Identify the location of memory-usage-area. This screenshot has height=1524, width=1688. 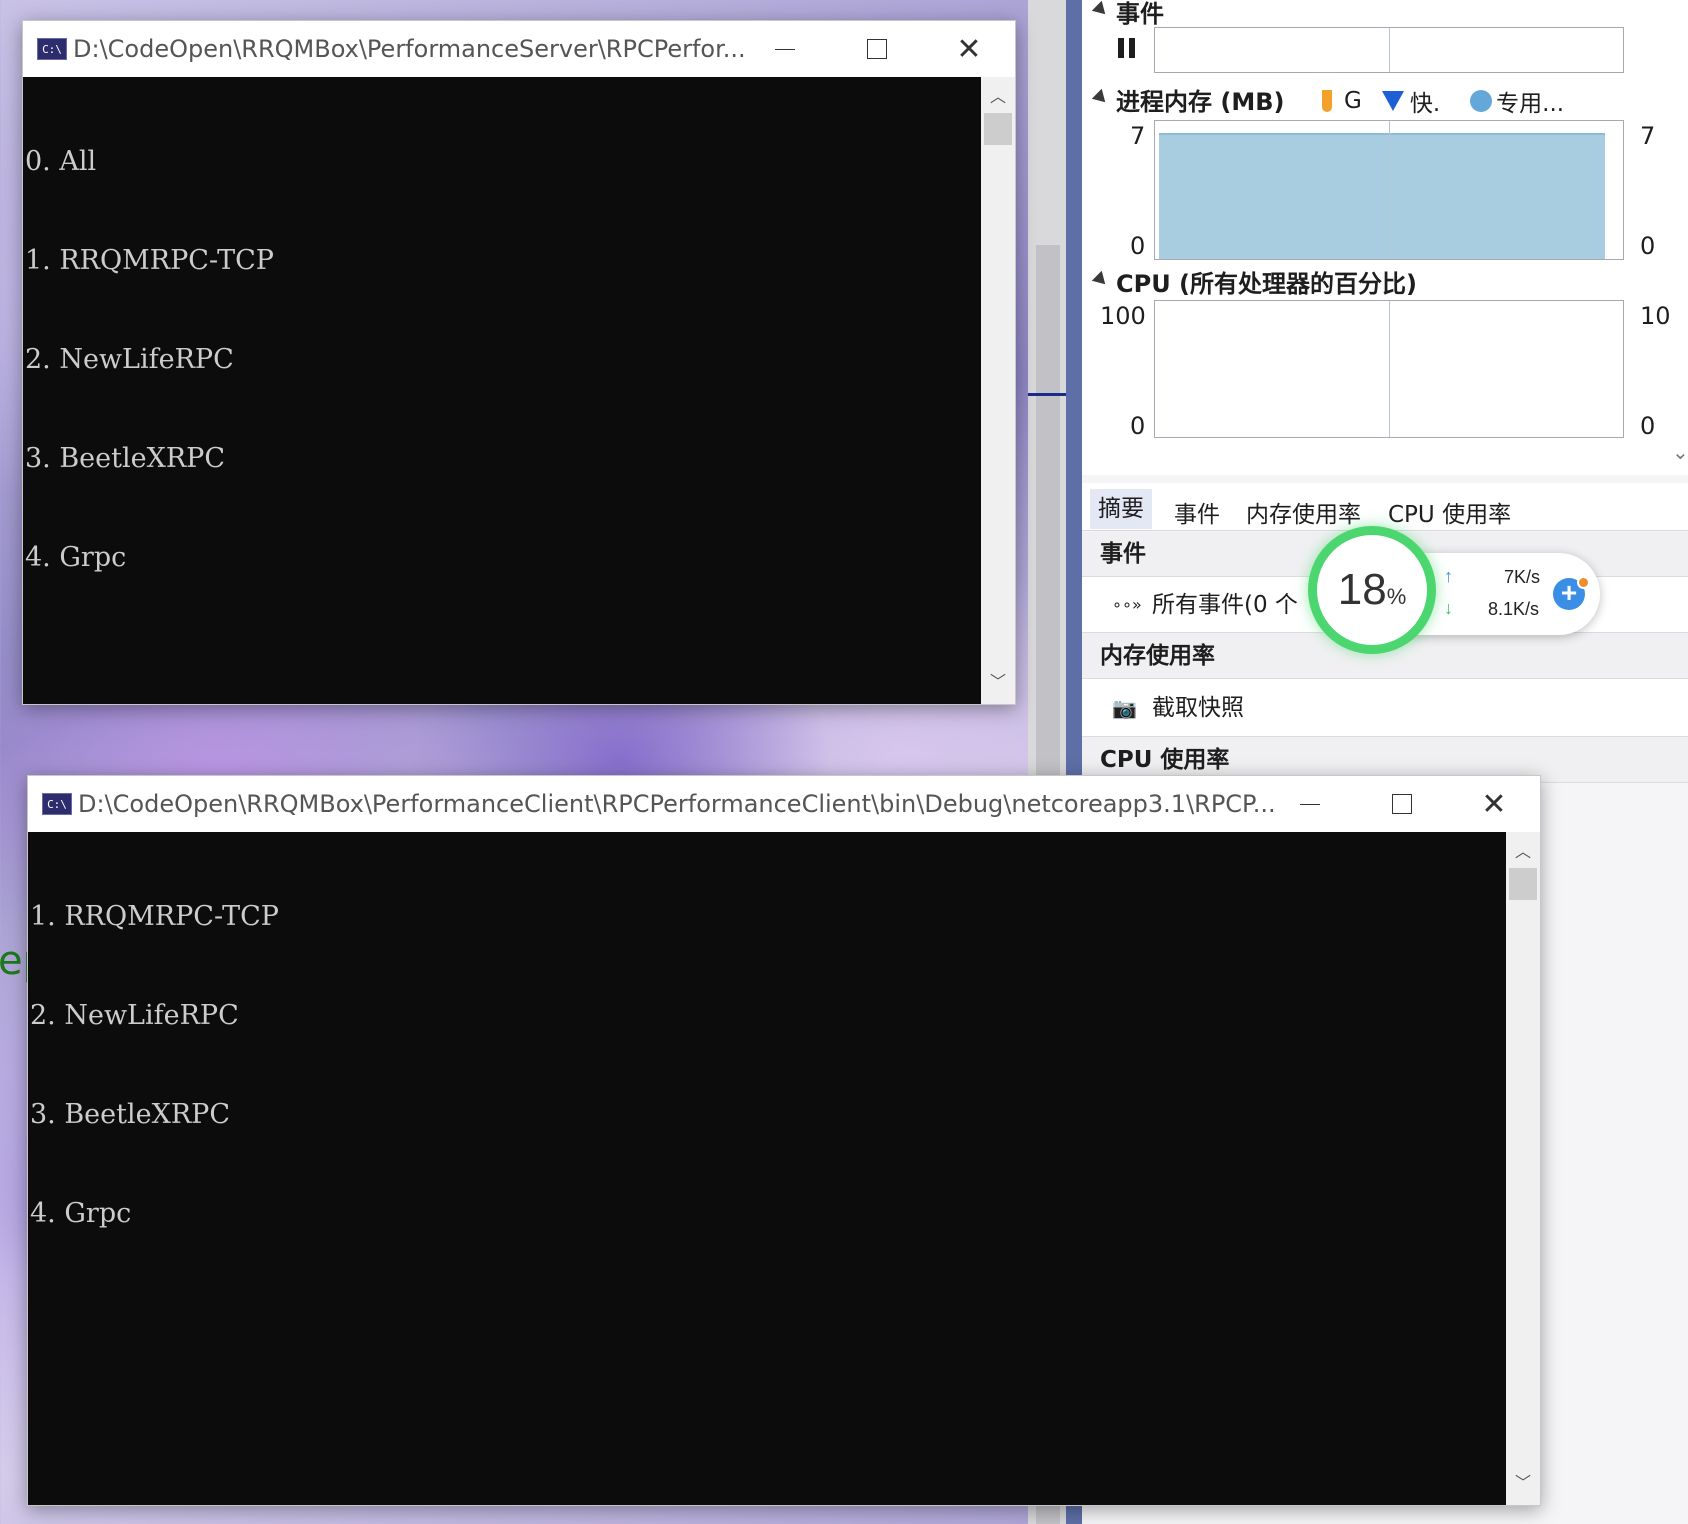
(1382, 196).